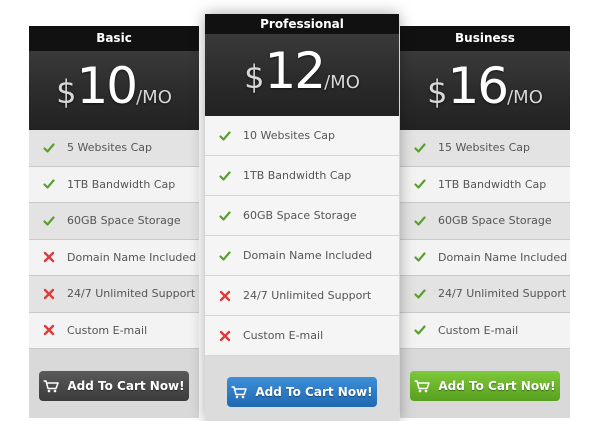 The image size is (602, 421). Describe the element at coordinates (289, 135) in the screenshot. I see `feature-label: 10 Websites Cap` at that location.